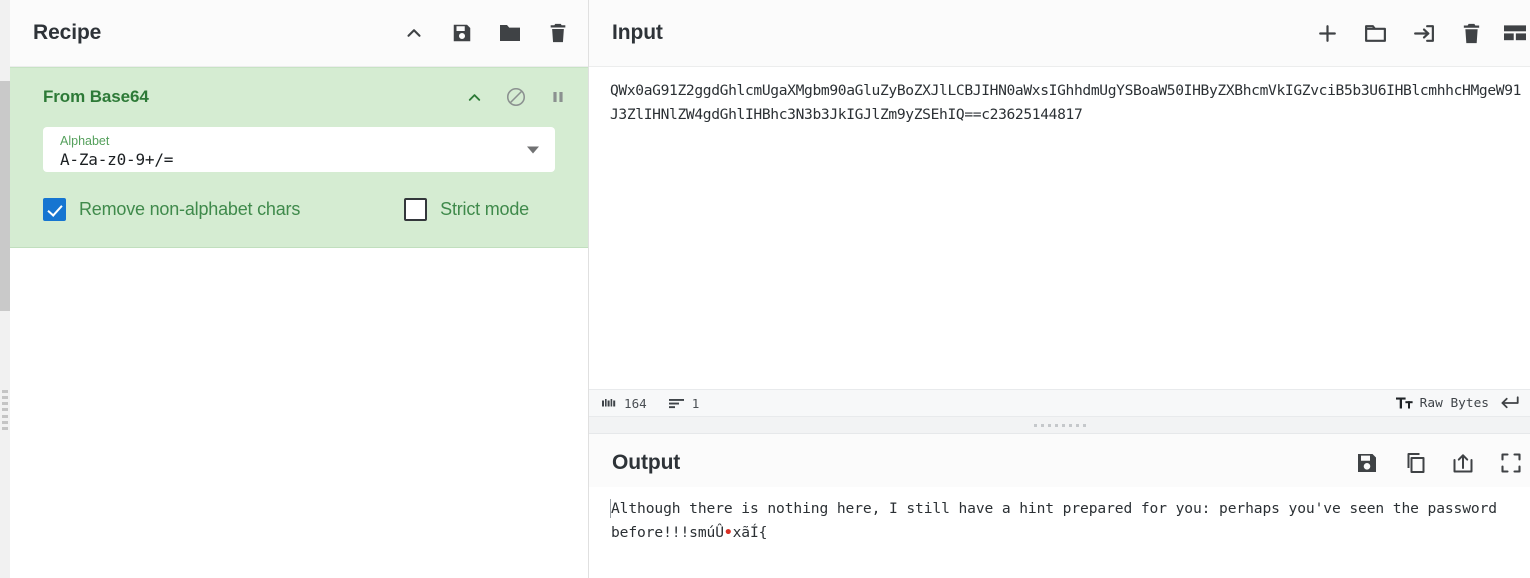 The image size is (1530, 578). I want to click on input-status-right: Raw Bytes, so click(1459, 403).